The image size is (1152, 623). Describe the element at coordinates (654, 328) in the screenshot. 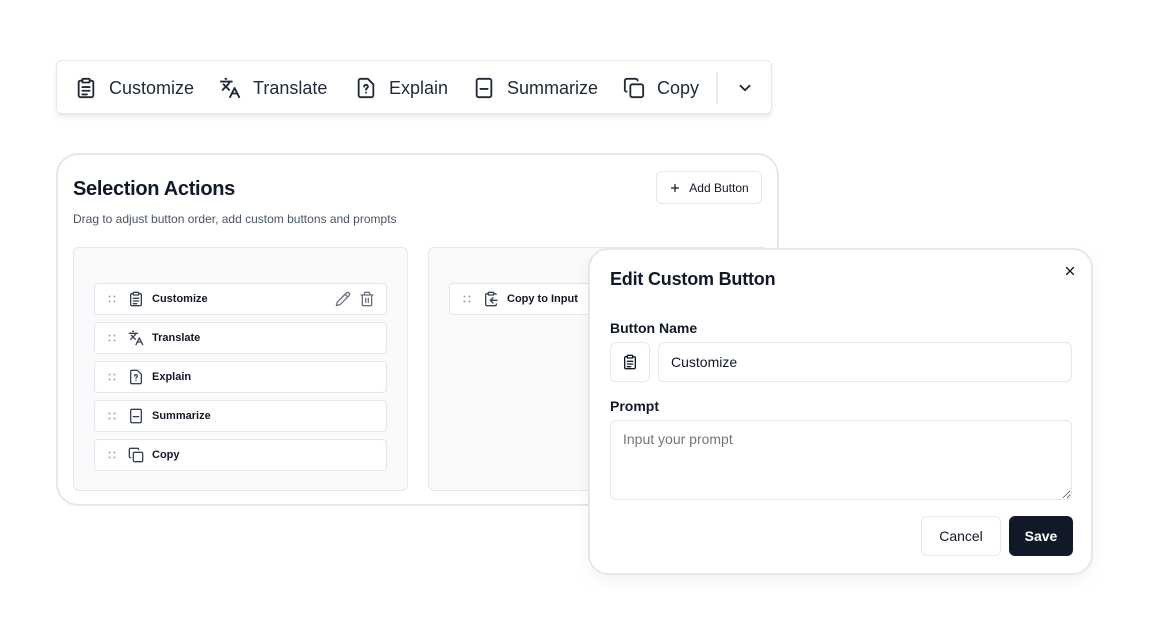

I see `button-name-label: Button Name` at that location.